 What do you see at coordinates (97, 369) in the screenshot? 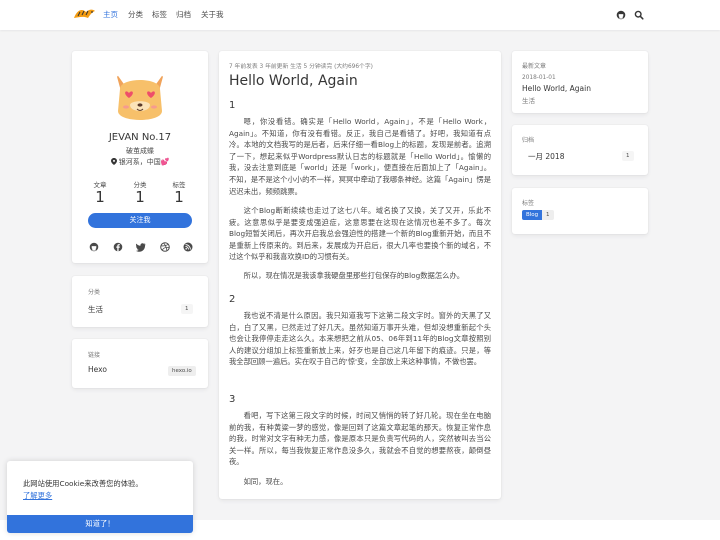
I see `link-item-label: Hexo` at bounding box center [97, 369].